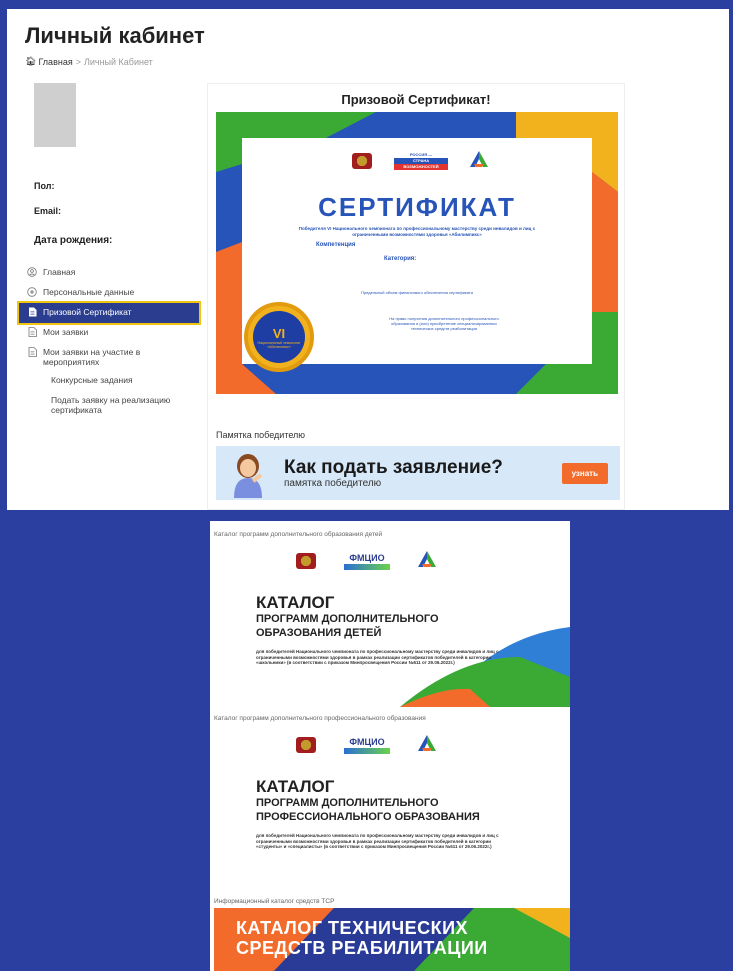 This screenshot has width=733, height=971. I want to click on catalog-title-line-2: ПРОФЕССИОНАЛЬНОГО ОБРАЗОВАНИЯ, so click(368, 817).